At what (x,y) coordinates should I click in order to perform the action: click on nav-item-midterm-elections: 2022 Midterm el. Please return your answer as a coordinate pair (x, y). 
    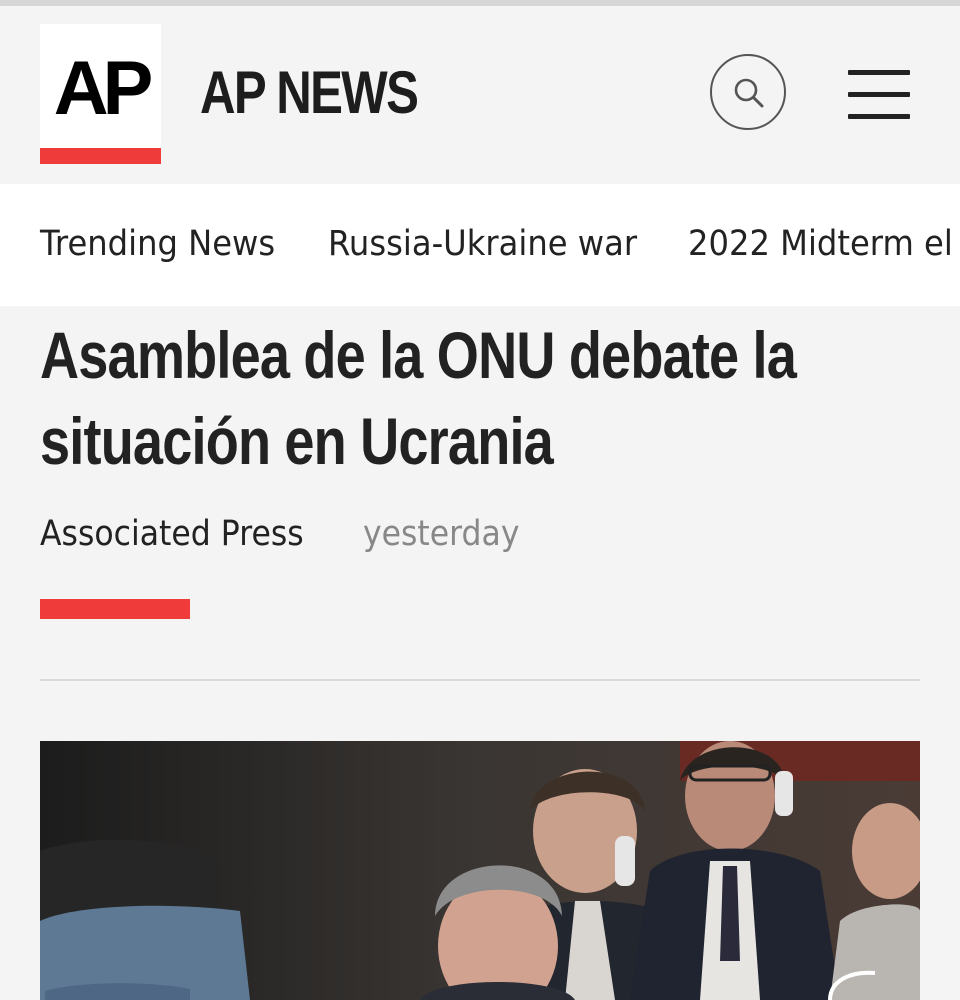
    Looking at the image, I should click on (820, 244).